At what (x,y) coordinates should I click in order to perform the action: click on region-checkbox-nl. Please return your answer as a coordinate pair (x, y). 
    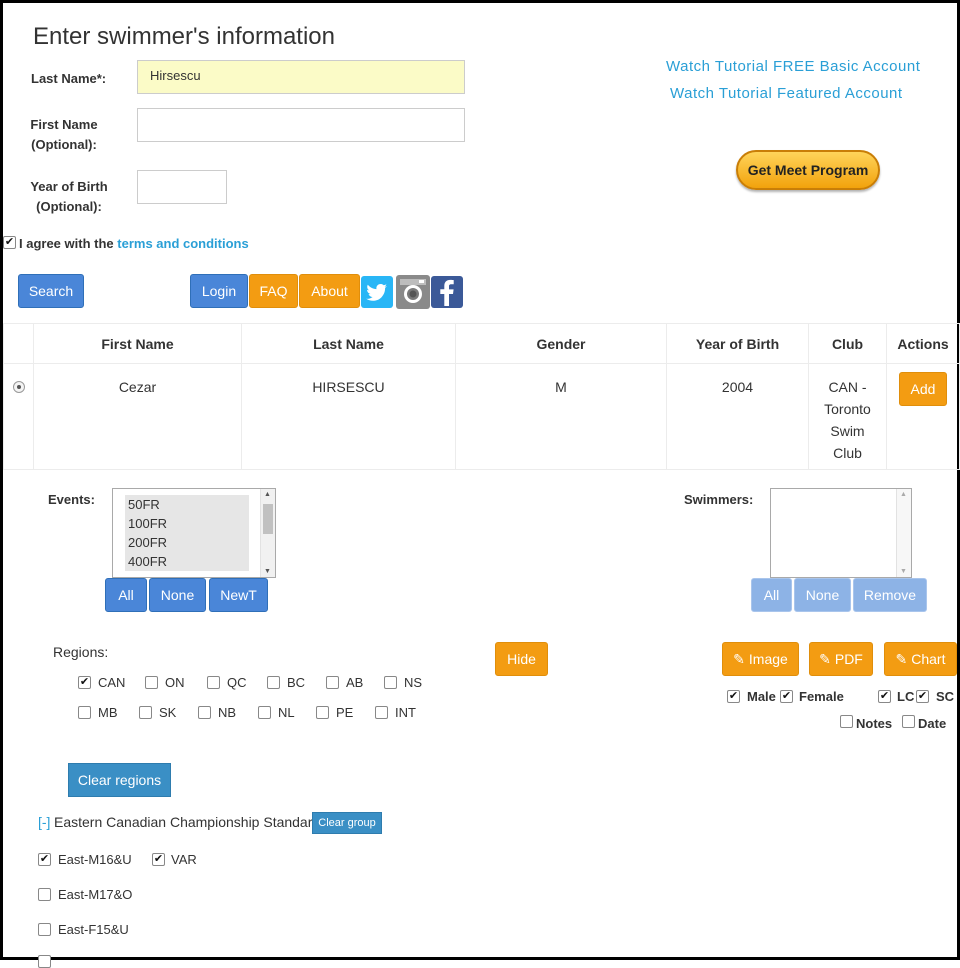
    Looking at the image, I should click on (264, 712).